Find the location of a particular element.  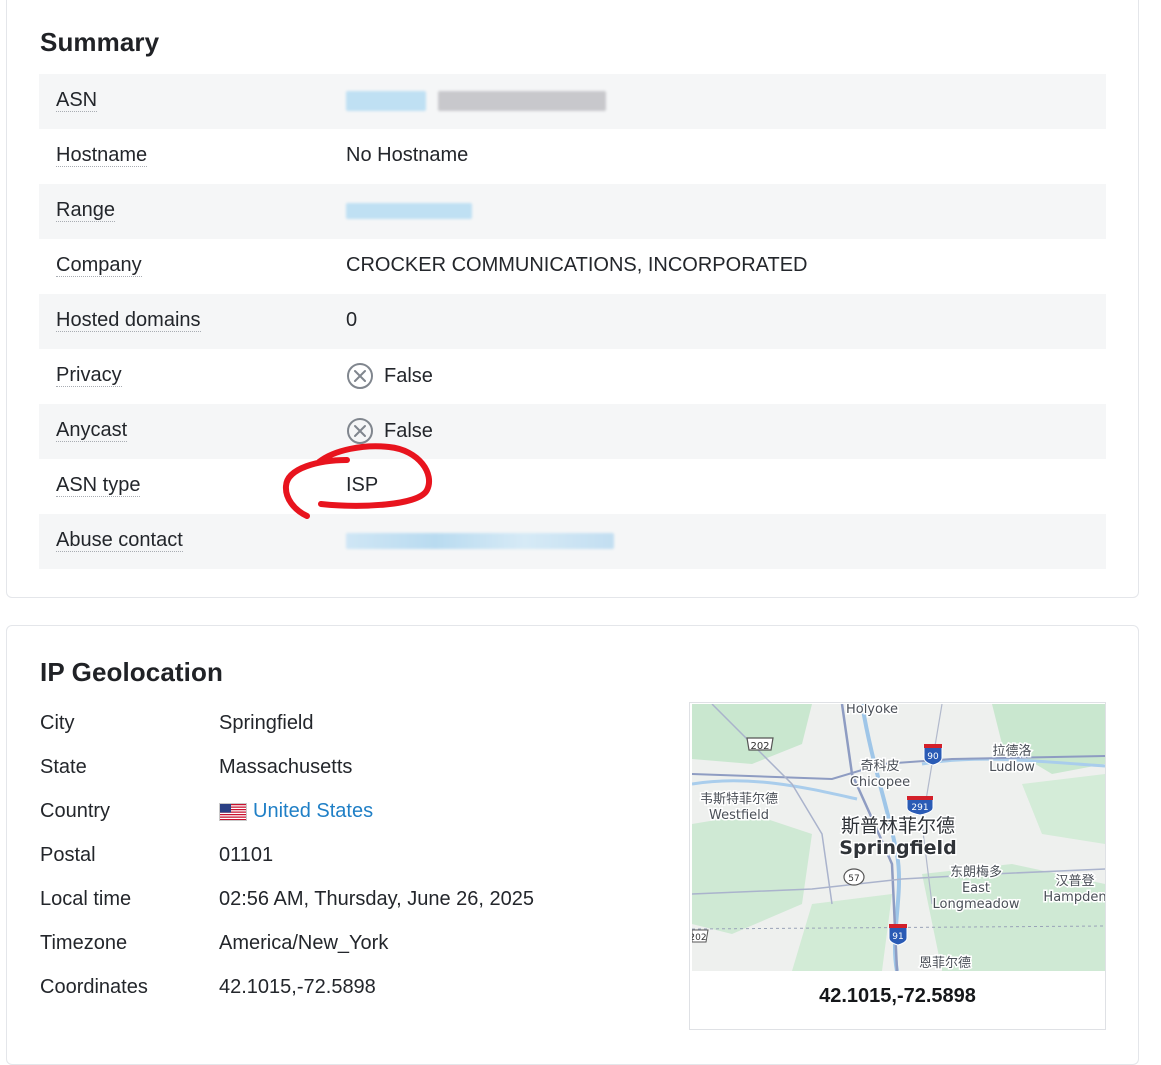

summary-row-hostname: Hostname No Hostname is located at coordinates (572, 156).